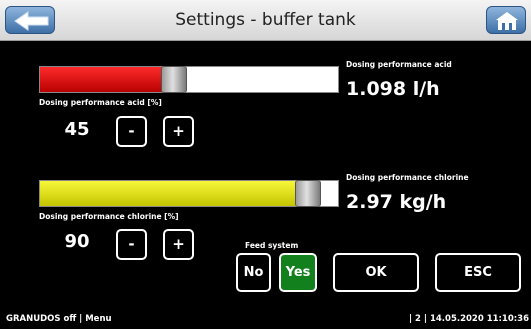  Describe the element at coordinates (131, 131) in the screenshot. I see `acid-decrease-button: -` at that location.